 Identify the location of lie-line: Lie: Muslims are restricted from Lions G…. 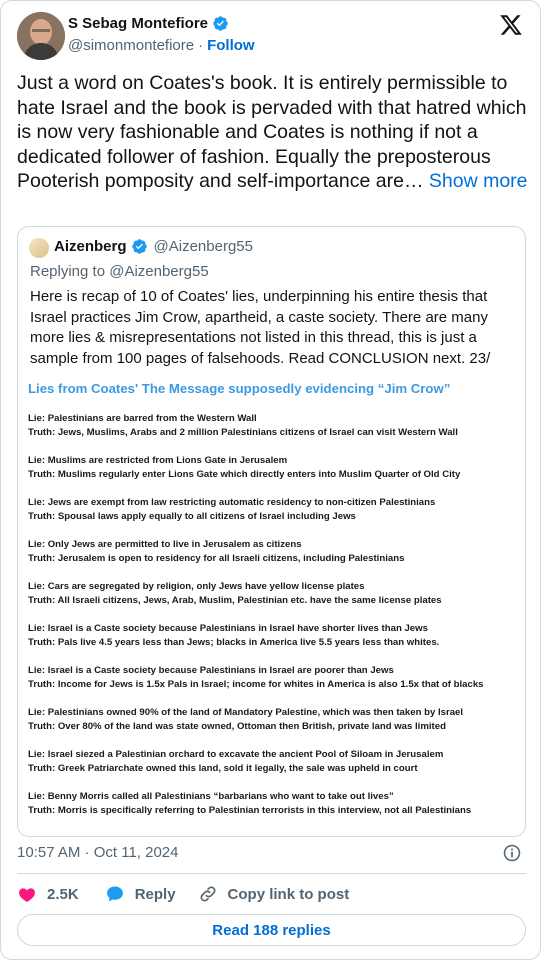
(158, 460).